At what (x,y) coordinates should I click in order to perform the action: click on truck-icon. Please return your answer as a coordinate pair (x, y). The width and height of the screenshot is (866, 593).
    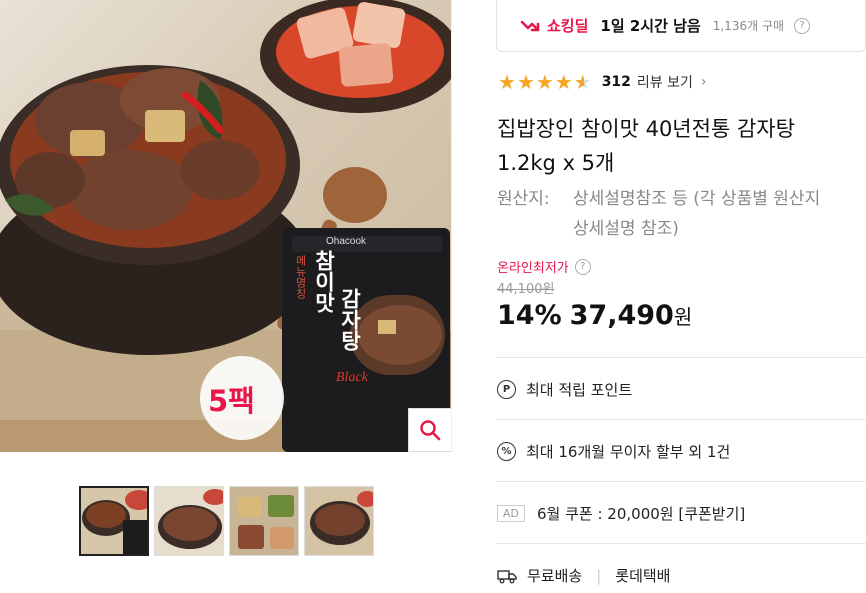
    Looking at the image, I should click on (507, 576).